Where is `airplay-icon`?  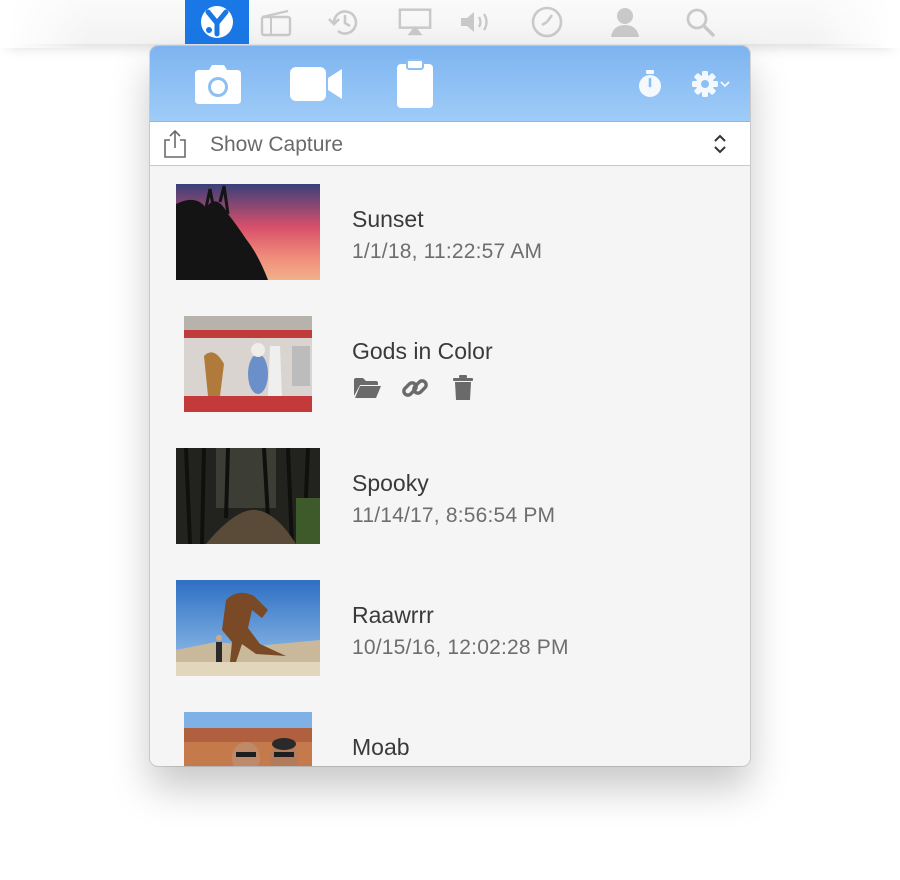
airplay-icon is located at coordinates (415, 22).